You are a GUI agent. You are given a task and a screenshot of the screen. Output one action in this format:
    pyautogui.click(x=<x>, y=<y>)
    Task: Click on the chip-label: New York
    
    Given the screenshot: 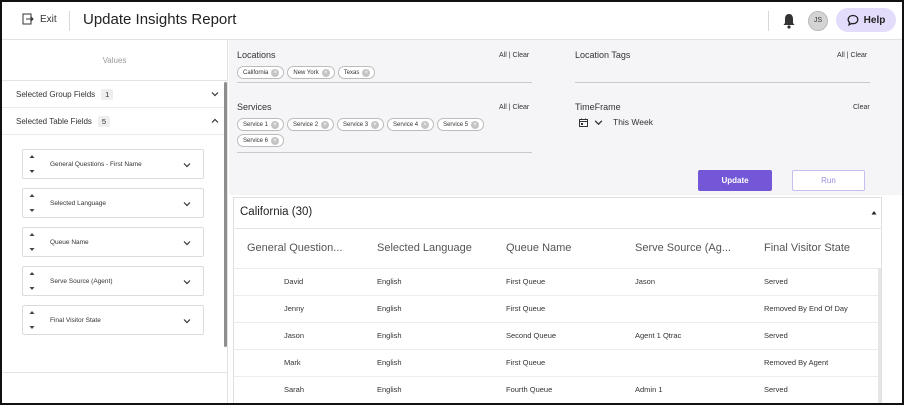 What is the action you would take?
    pyautogui.click(x=306, y=72)
    